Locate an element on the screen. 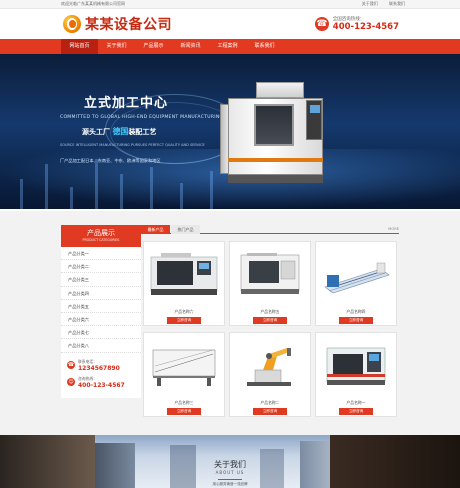 The width and height of the screenshot is (460, 488). product-name: 产品名称五 is located at coordinates (270, 311).